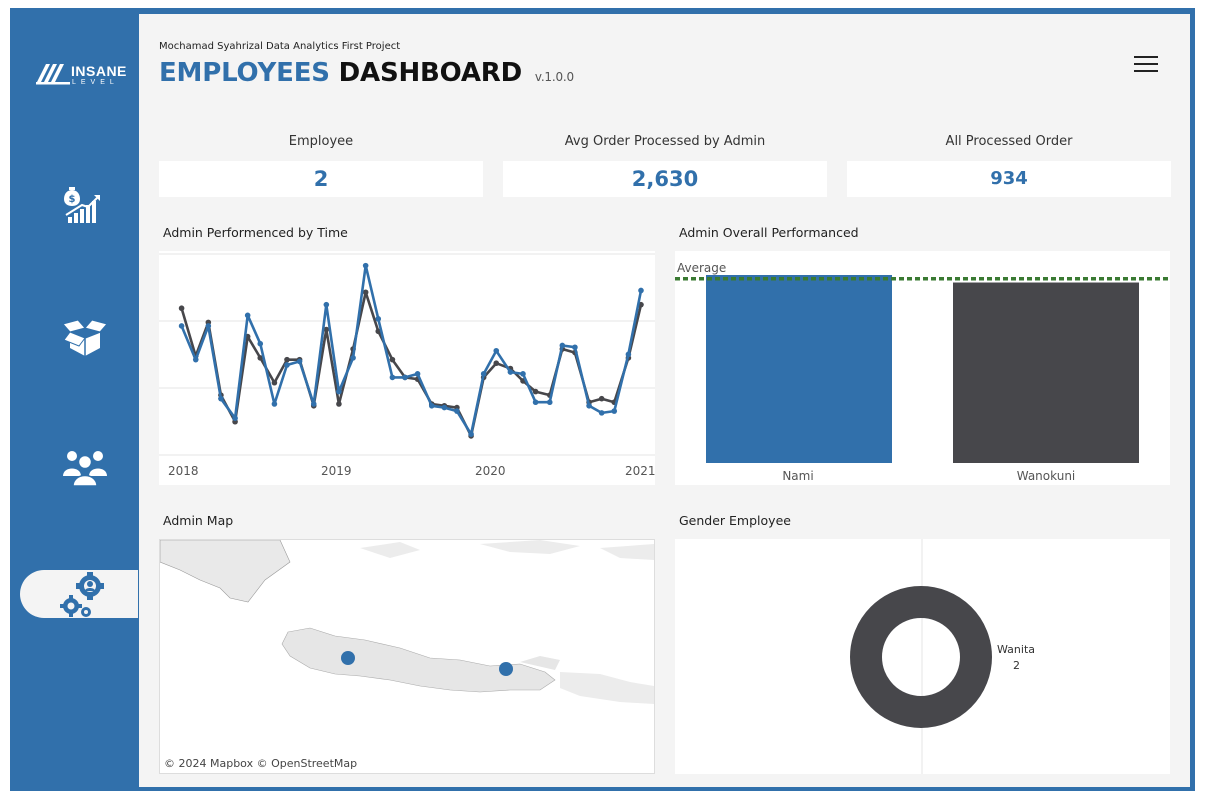 The height and width of the screenshot is (797, 1207). Describe the element at coordinates (506, 669) in the screenshot. I see `map-marker-wanokuni` at that location.